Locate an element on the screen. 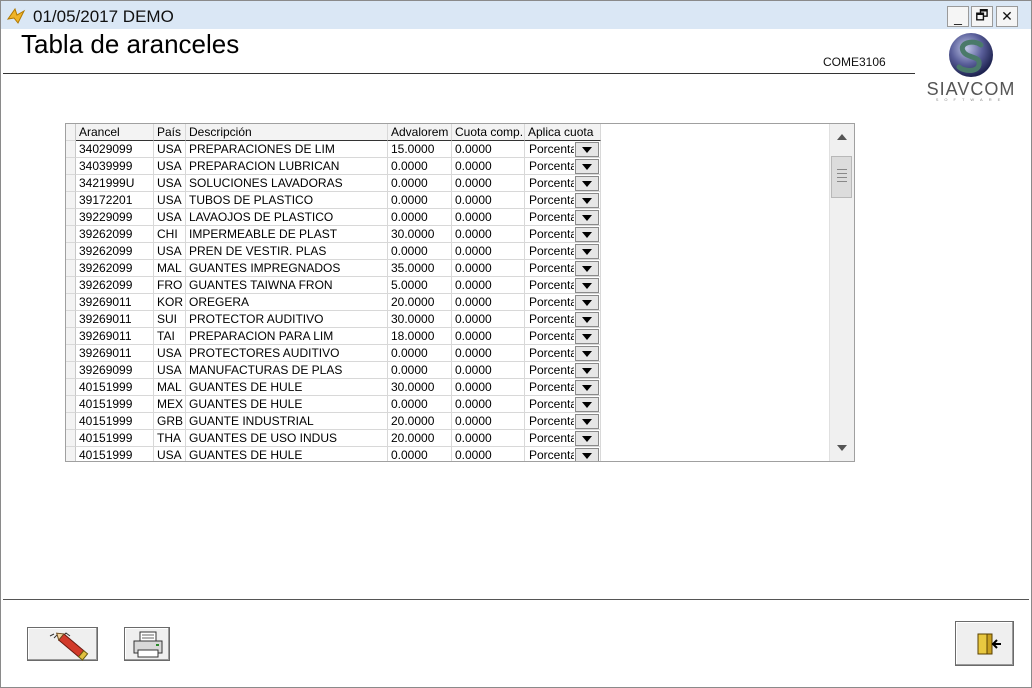 Image resolution: width=1032 pixels, height=688 pixels. cell-pais: TAI is located at coordinates (170, 336).